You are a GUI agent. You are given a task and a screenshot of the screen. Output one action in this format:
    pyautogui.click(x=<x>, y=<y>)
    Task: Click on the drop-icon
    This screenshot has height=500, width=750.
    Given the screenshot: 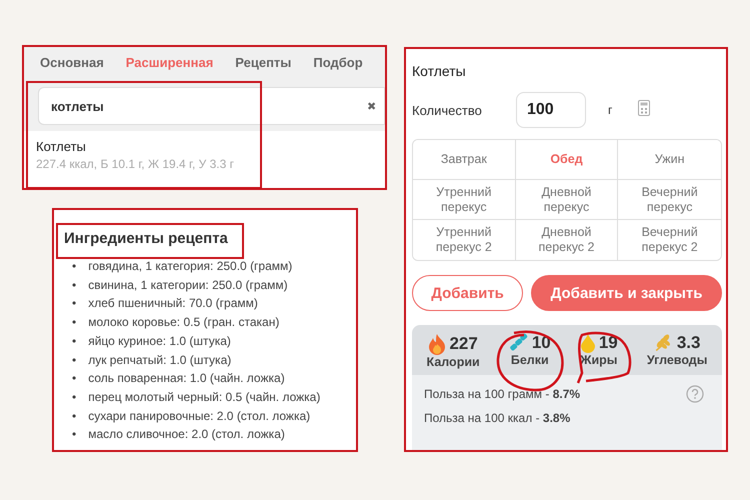 What is the action you would take?
    pyautogui.click(x=588, y=343)
    